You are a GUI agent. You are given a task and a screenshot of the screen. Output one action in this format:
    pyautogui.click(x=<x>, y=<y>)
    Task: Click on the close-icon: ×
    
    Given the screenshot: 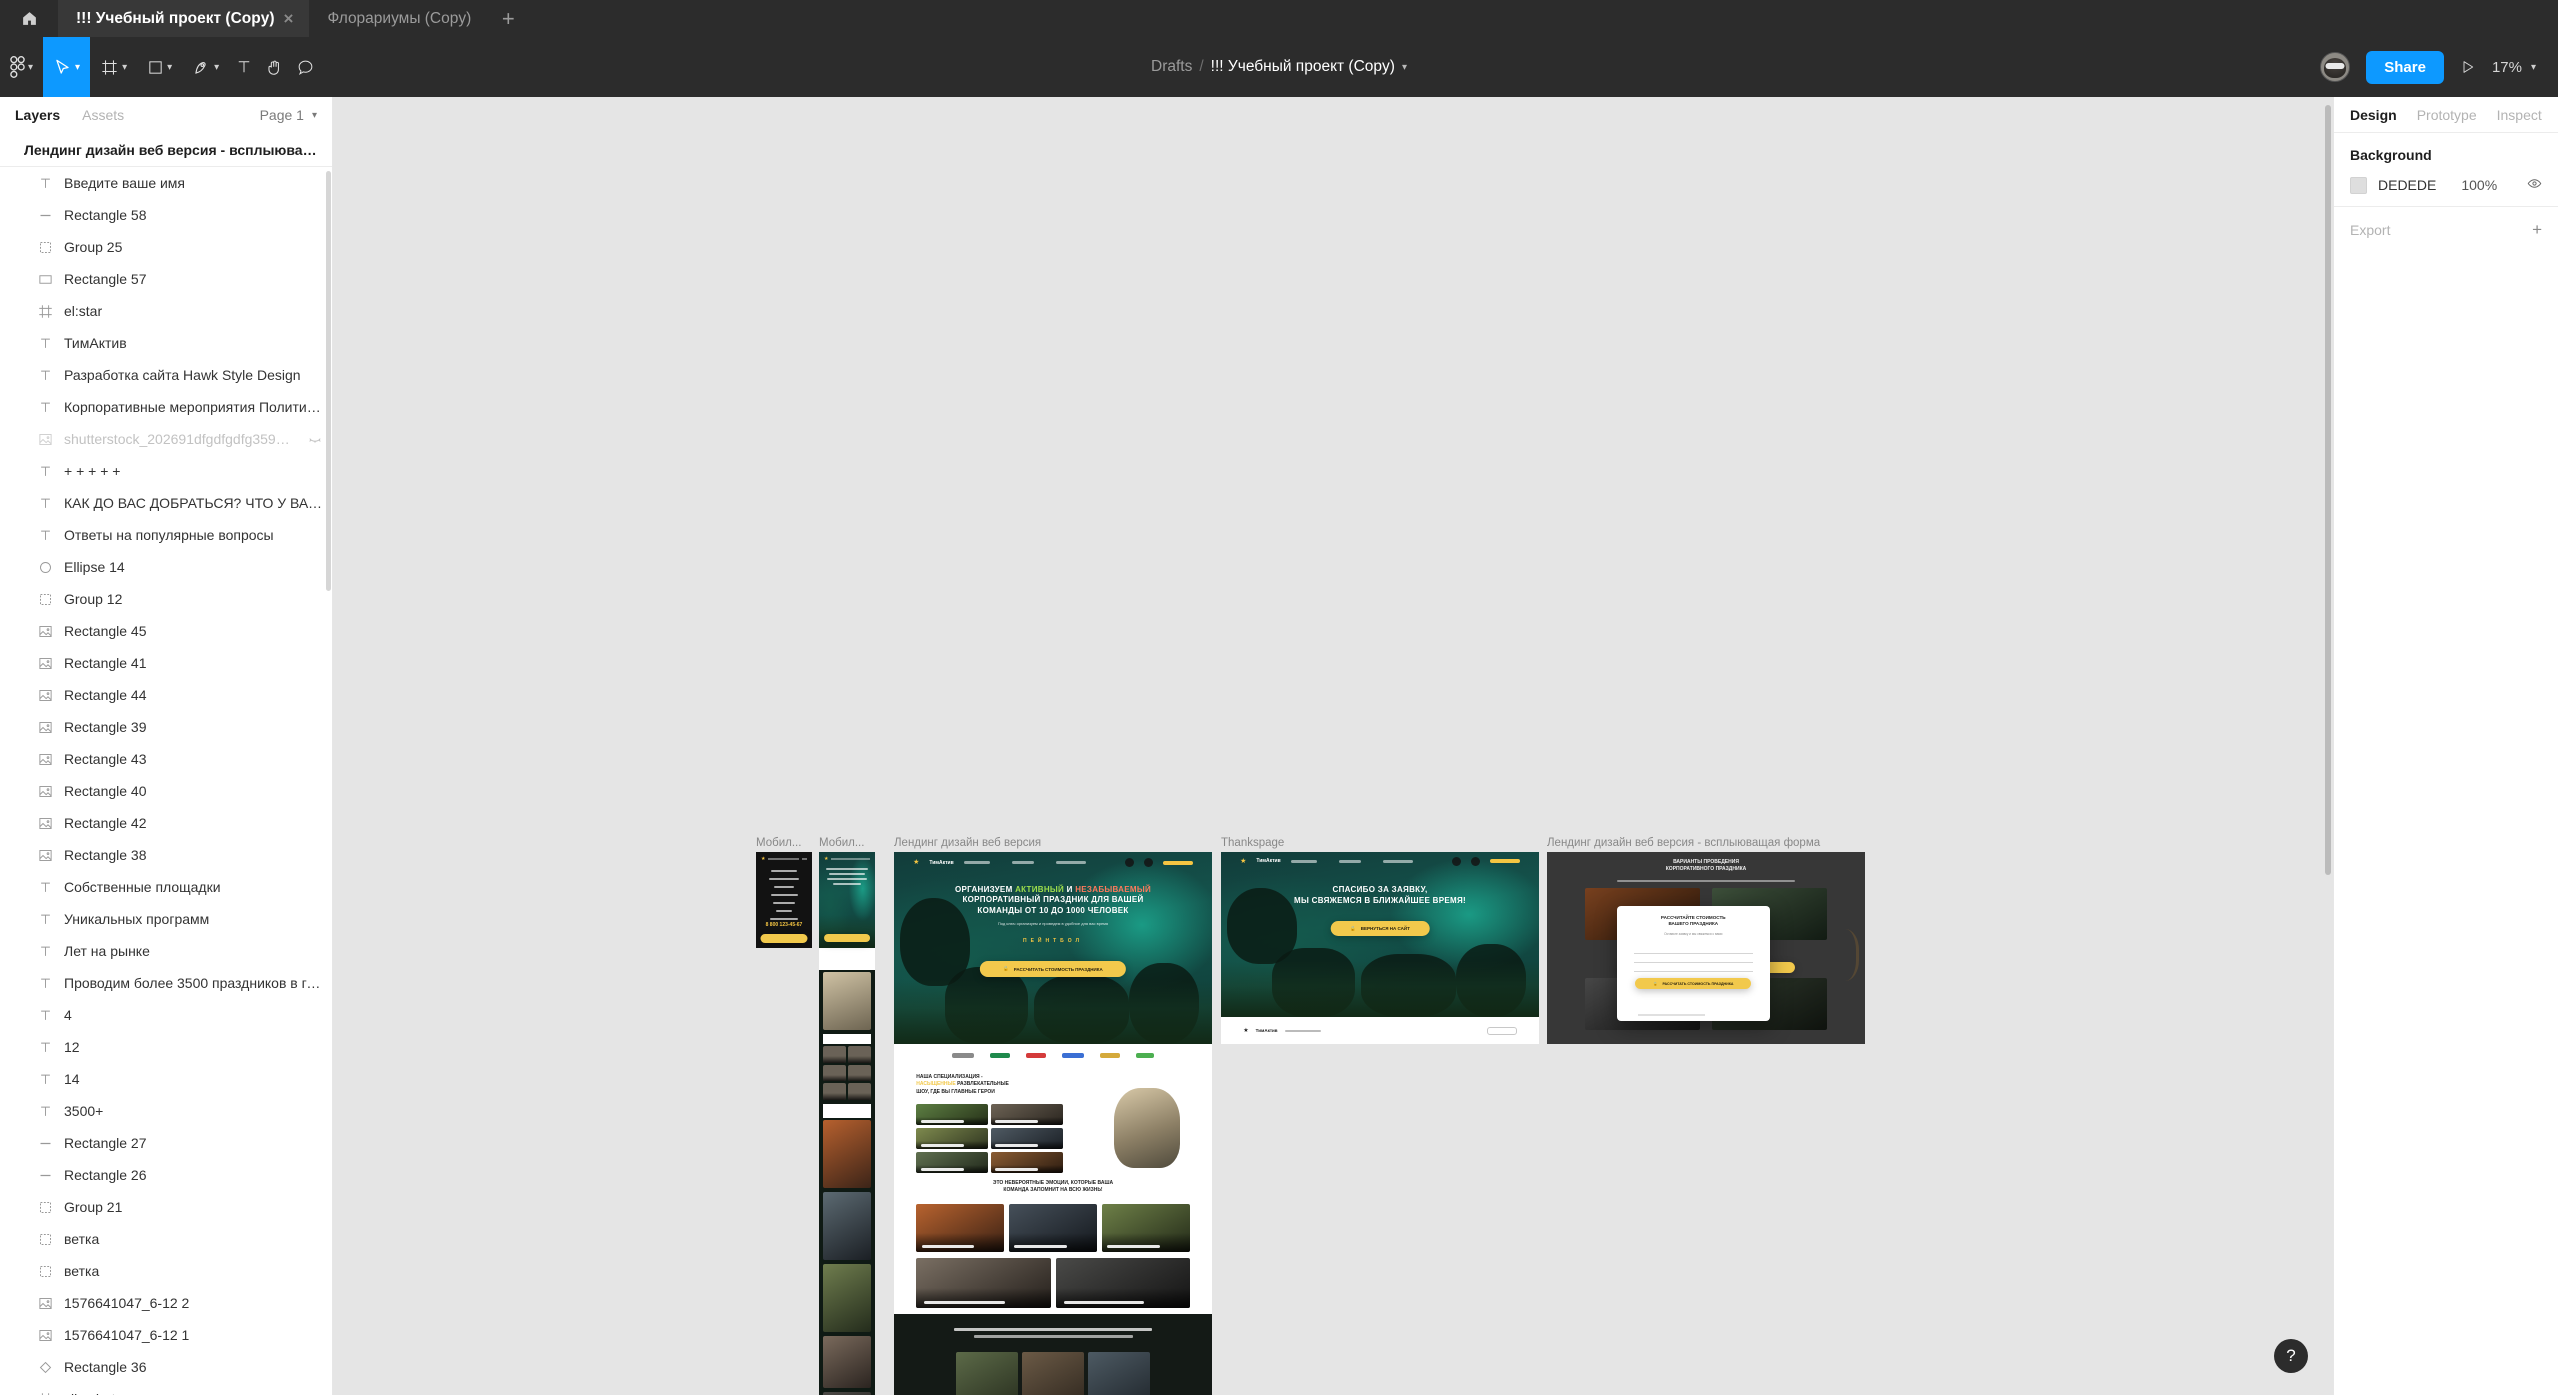 What is the action you would take?
    pyautogui.click(x=289, y=18)
    